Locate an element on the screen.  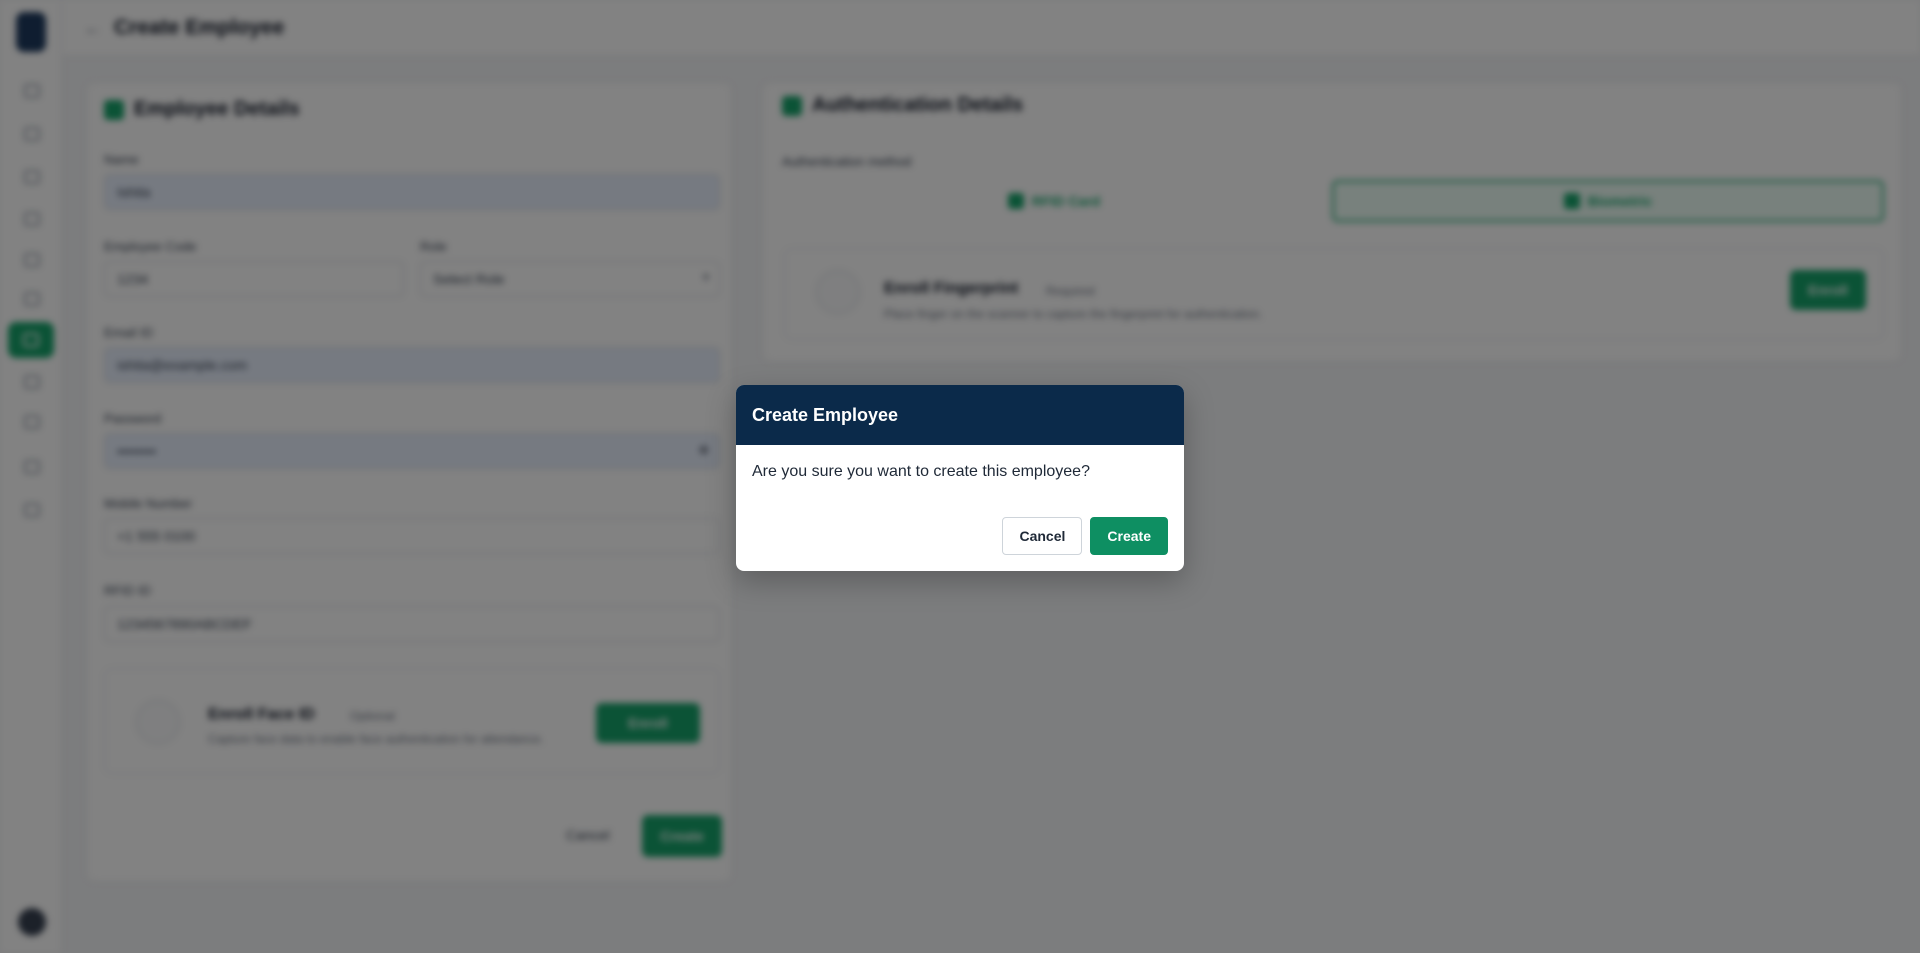
dialog-footer: Cancel Create is located at coordinates (1085, 536).